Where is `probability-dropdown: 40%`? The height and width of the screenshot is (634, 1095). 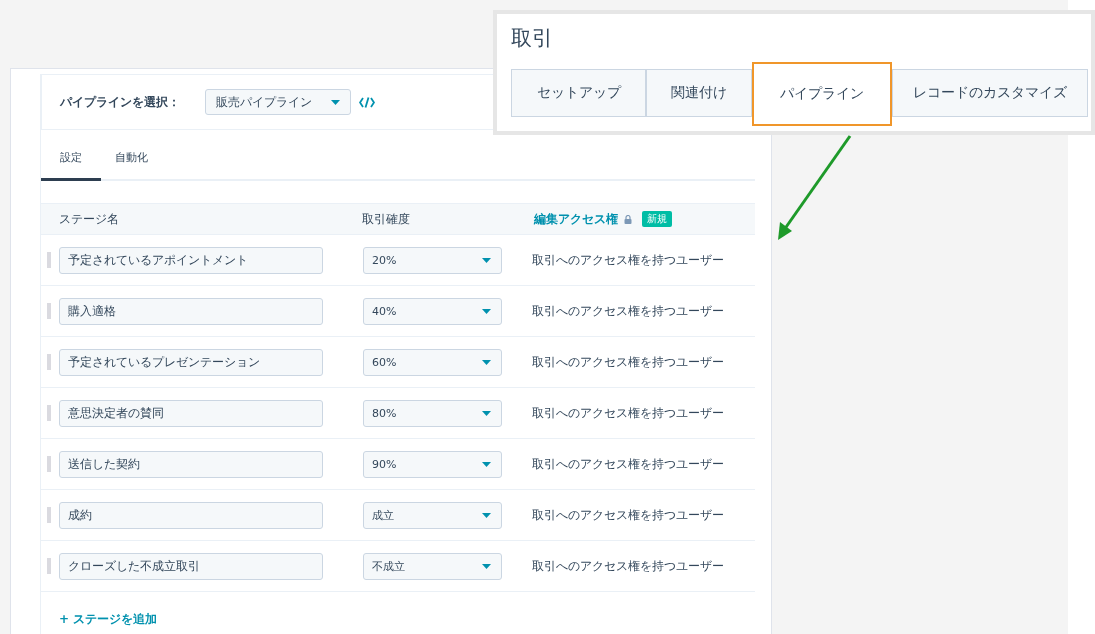
probability-dropdown: 40% is located at coordinates (432, 311).